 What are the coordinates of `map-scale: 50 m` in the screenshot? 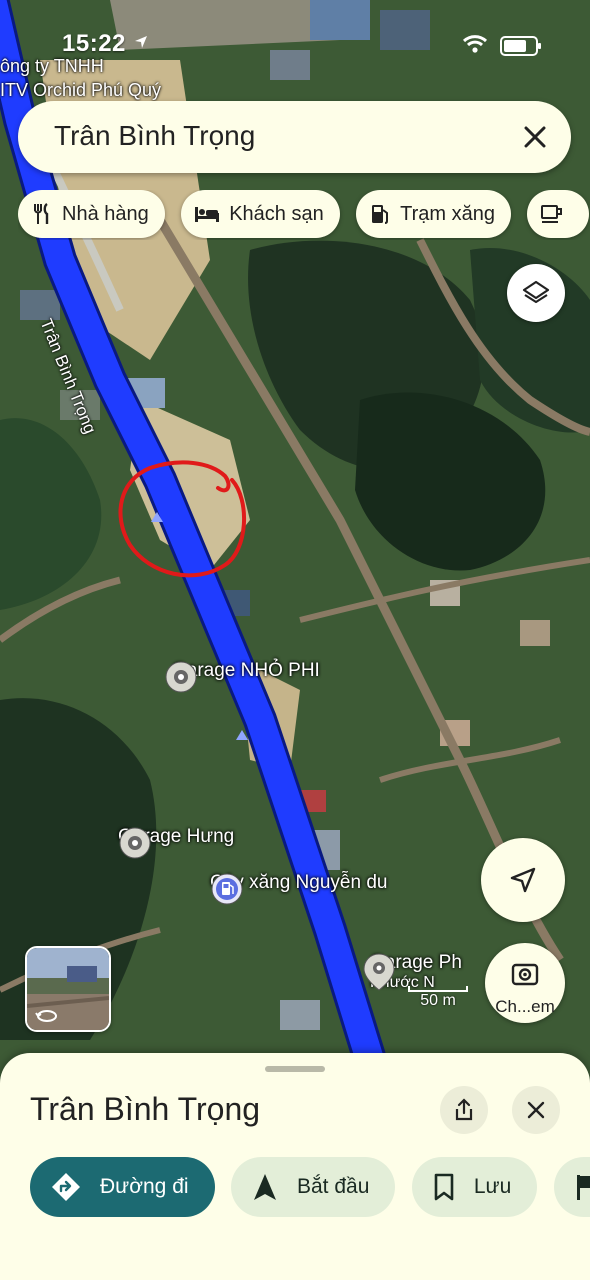 It's located at (438, 998).